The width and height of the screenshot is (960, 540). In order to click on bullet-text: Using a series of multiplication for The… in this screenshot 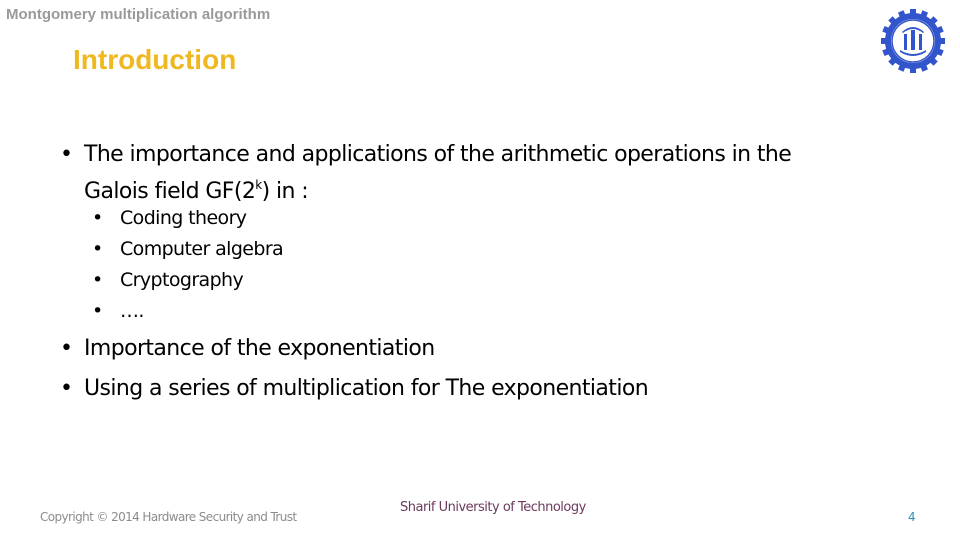, I will do `click(366, 388)`.